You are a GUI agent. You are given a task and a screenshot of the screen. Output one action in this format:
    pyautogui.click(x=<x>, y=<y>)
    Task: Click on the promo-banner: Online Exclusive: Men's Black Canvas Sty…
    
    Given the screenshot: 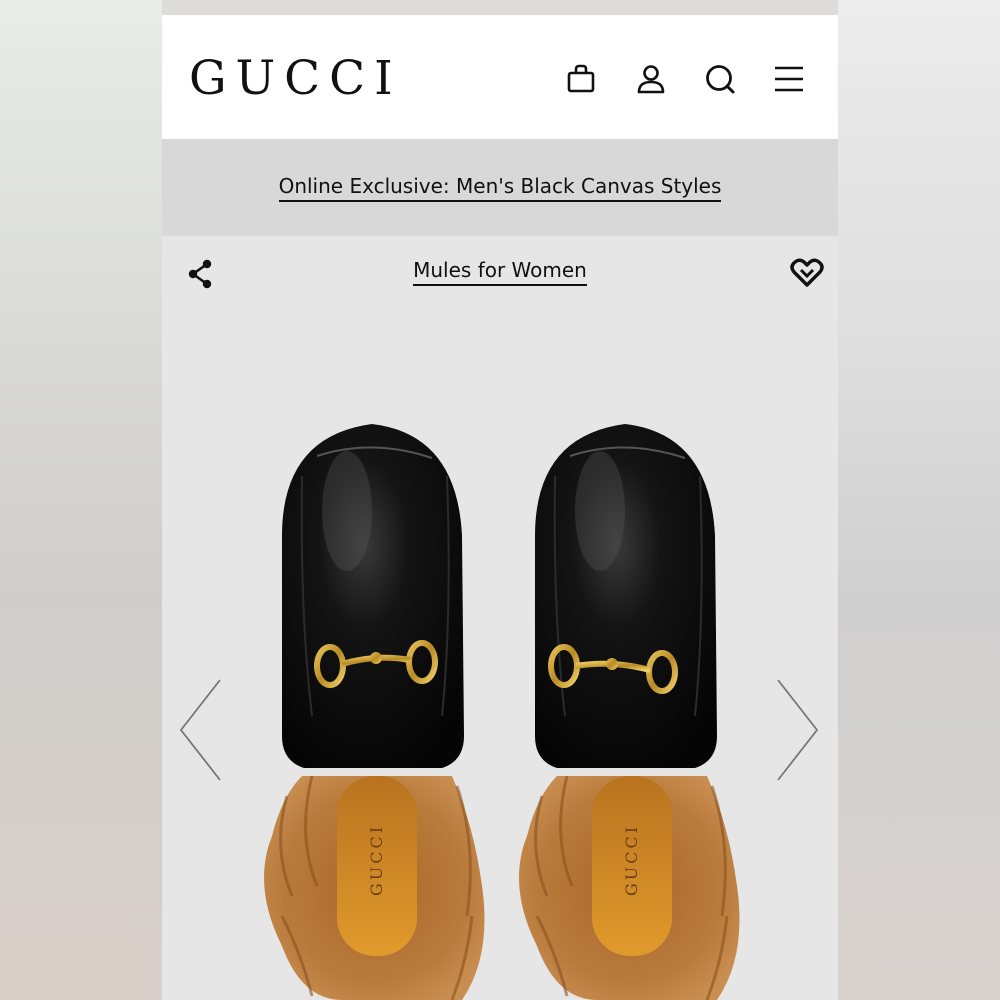 What is the action you would take?
    pyautogui.click(x=500, y=187)
    